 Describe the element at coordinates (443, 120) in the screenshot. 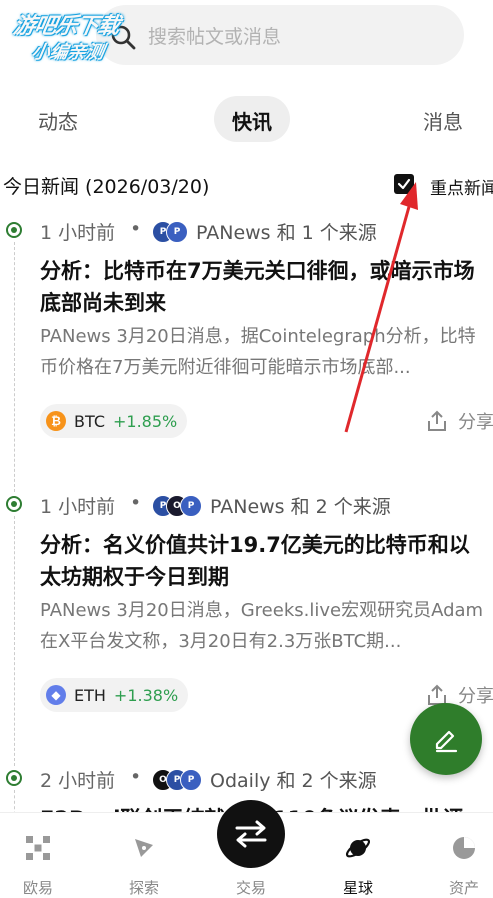

I see `tab-messages: 消息` at that location.